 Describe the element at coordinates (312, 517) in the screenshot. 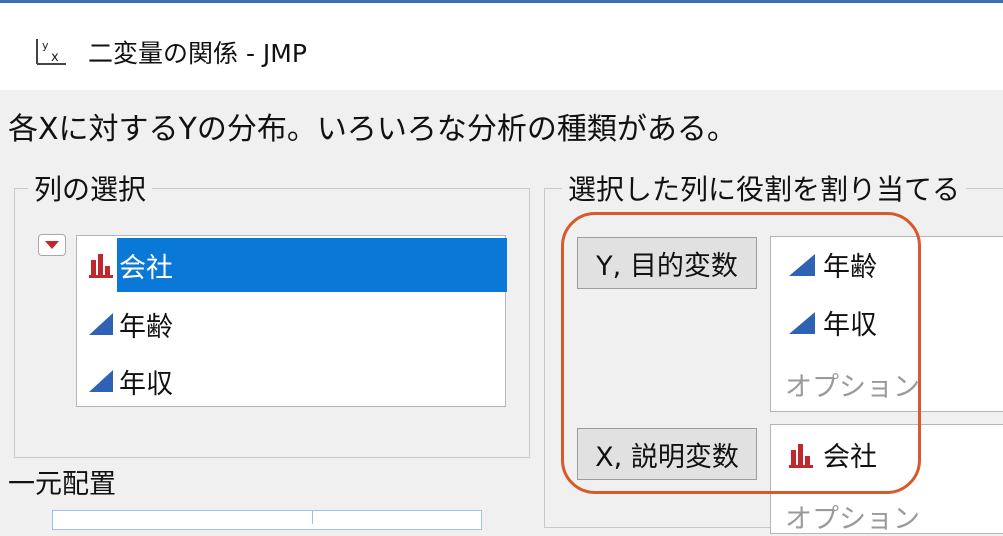

I see `table-divider` at that location.